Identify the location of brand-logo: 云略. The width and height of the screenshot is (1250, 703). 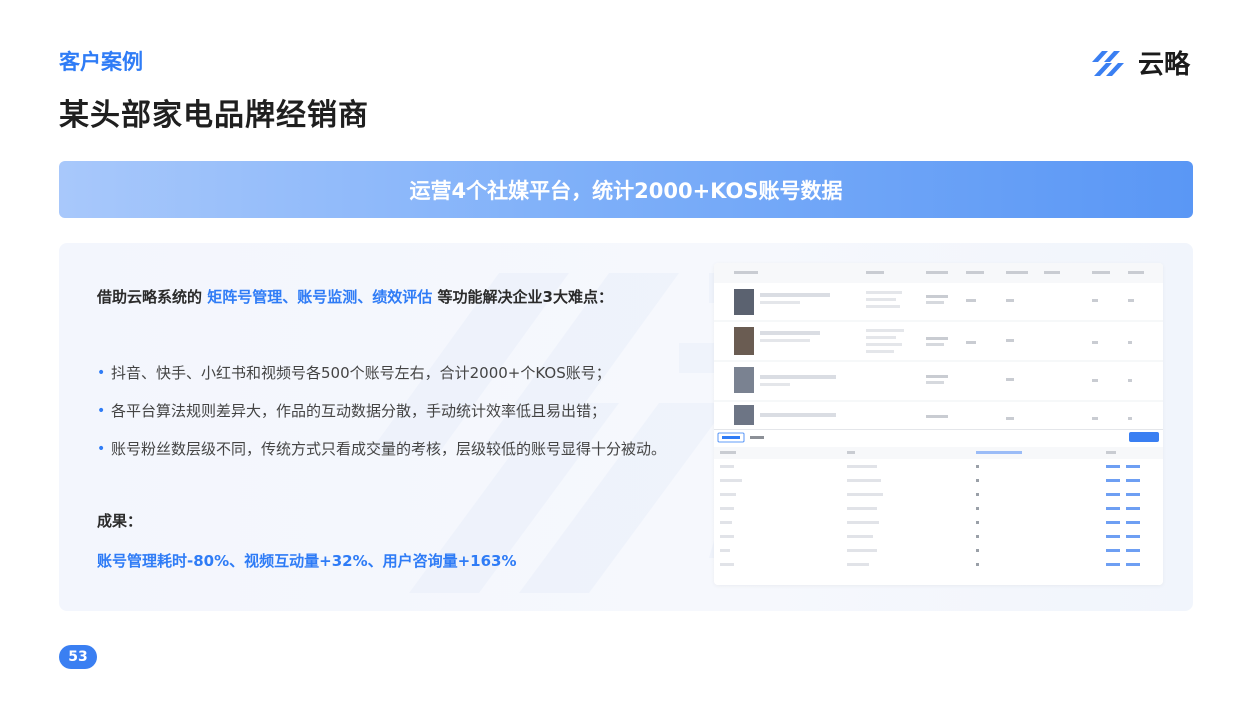
(1139, 62).